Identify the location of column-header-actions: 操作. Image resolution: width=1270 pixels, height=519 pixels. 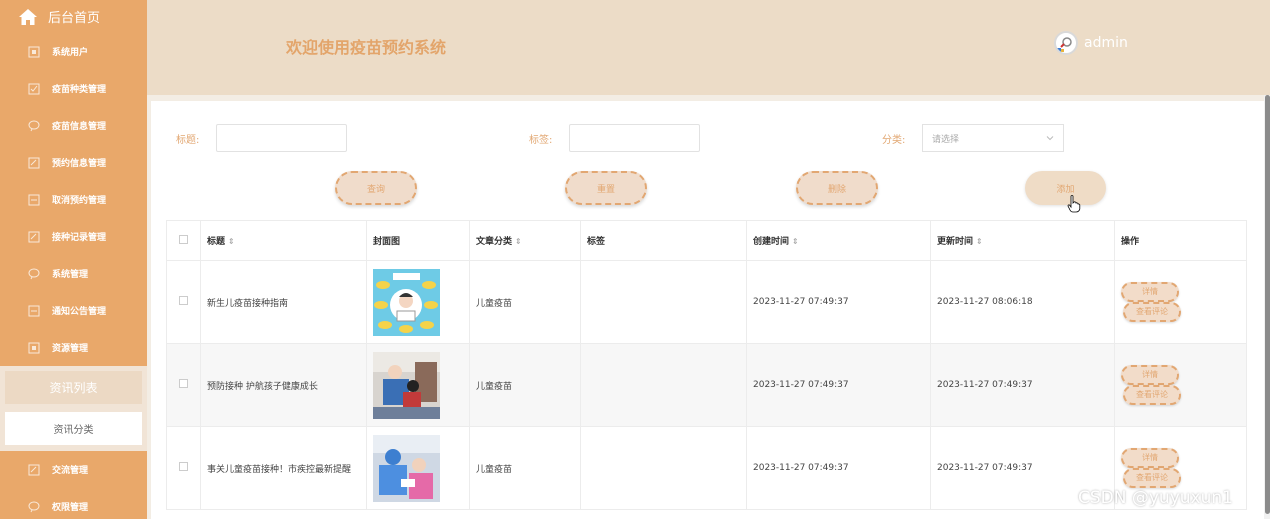
(1180, 240).